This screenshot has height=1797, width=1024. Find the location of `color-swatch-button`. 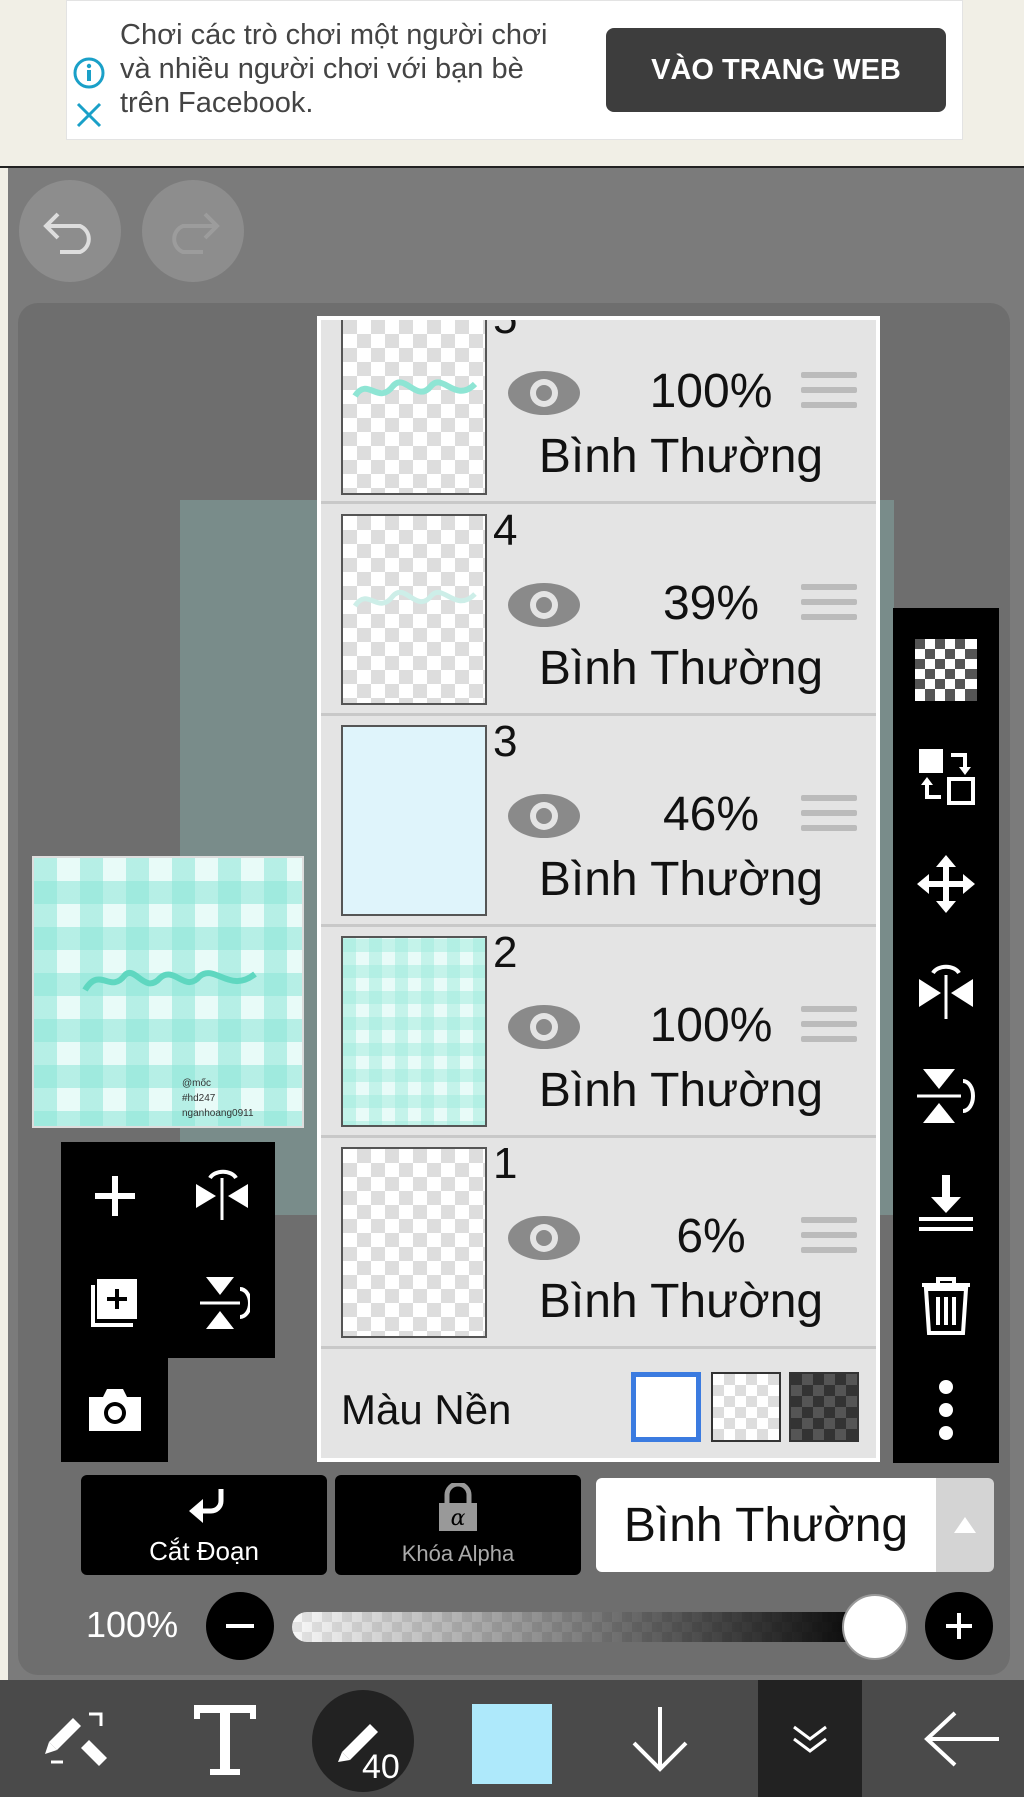

color-swatch-button is located at coordinates (512, 1744).